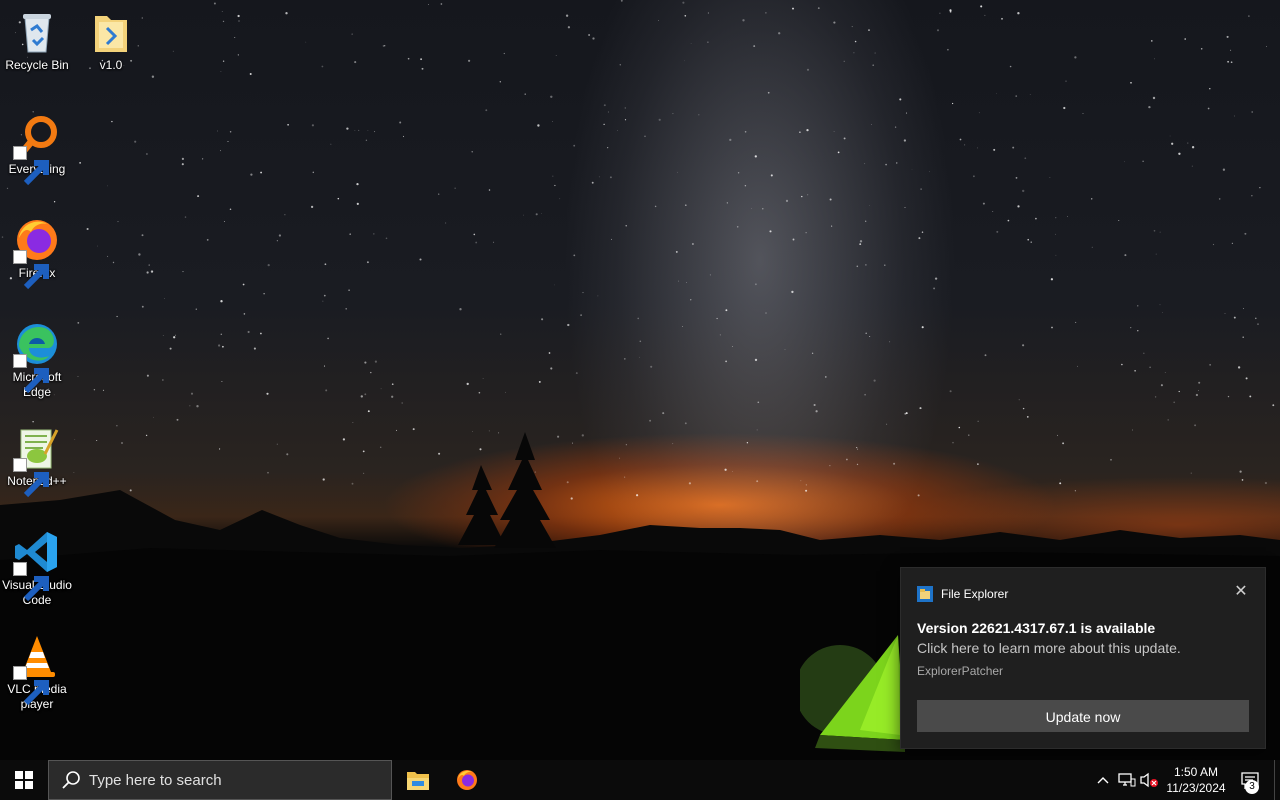 This screenshot has height=800, width=1280. Describe the element at coordinates (640, 780) in the screenshot. I see `taskbar: Type here to search 1:50 AM 11/23/2024` at that location.